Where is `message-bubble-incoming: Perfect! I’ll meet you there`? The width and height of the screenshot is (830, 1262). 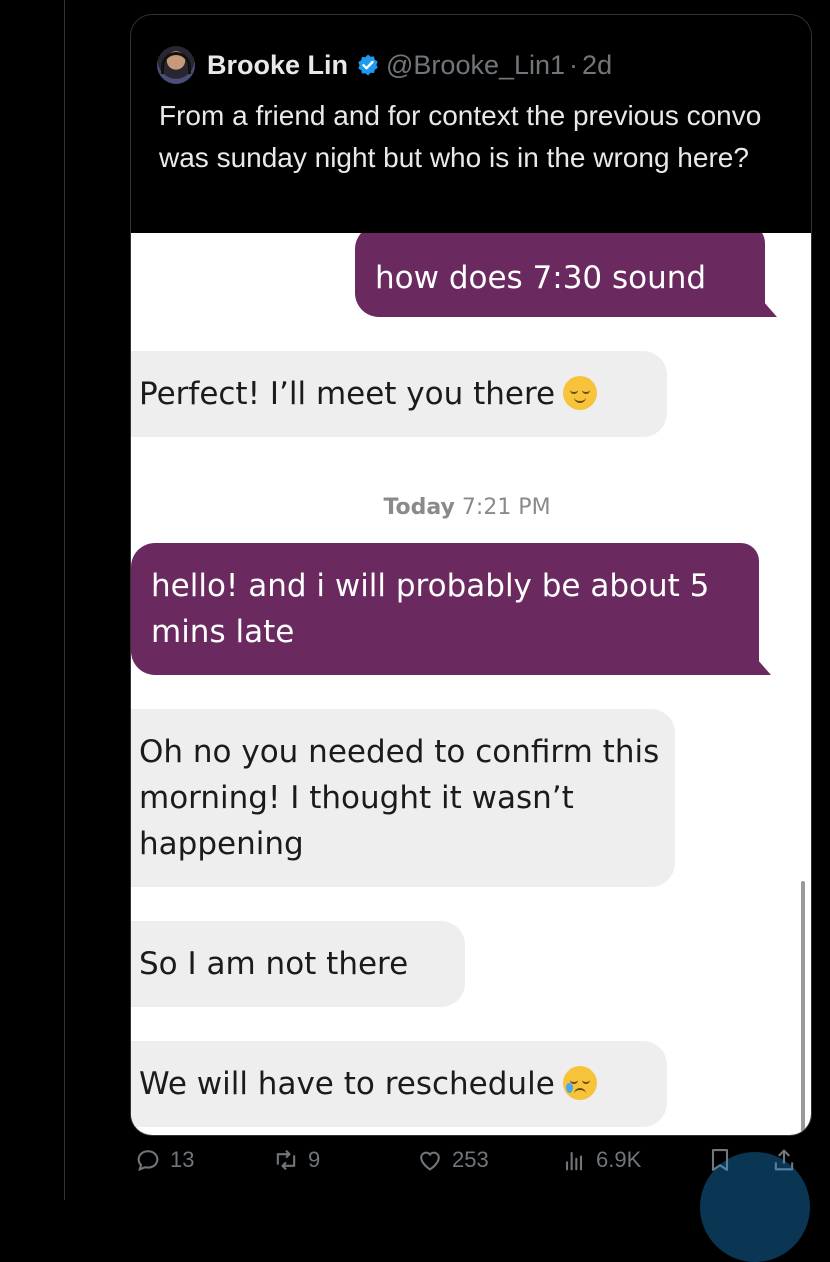 message-bubble-incoming: Perfect! I’ll meet you there is located at coordinates (399, 394).